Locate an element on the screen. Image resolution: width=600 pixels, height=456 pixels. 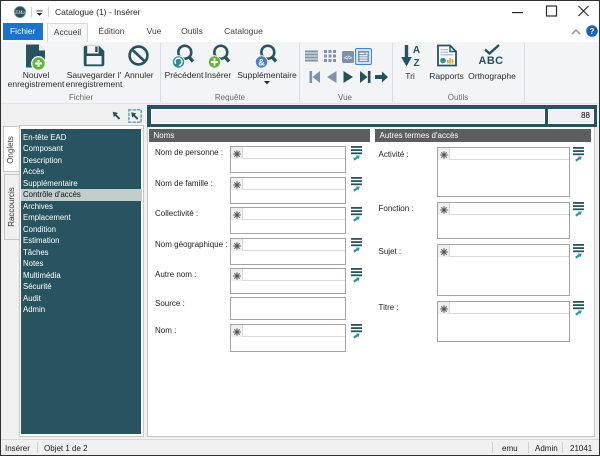
svg-text: EMu is located at coordinates (19, 13).